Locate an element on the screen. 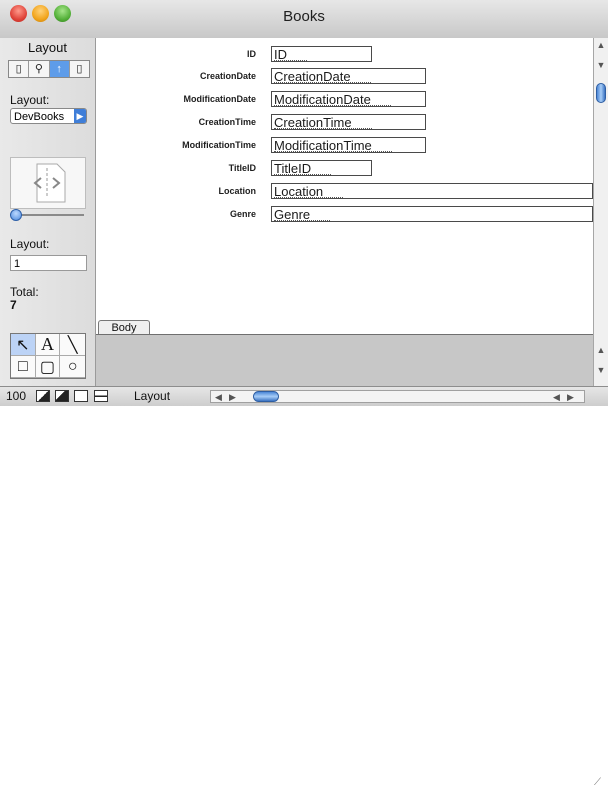 This screenshot has width=608, height=788. layout-field: CreationDate is located at coordinates (348, 76).